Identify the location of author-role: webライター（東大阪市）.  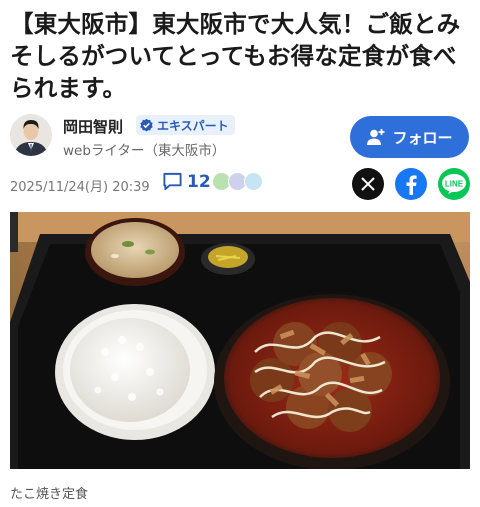
(144, 151).